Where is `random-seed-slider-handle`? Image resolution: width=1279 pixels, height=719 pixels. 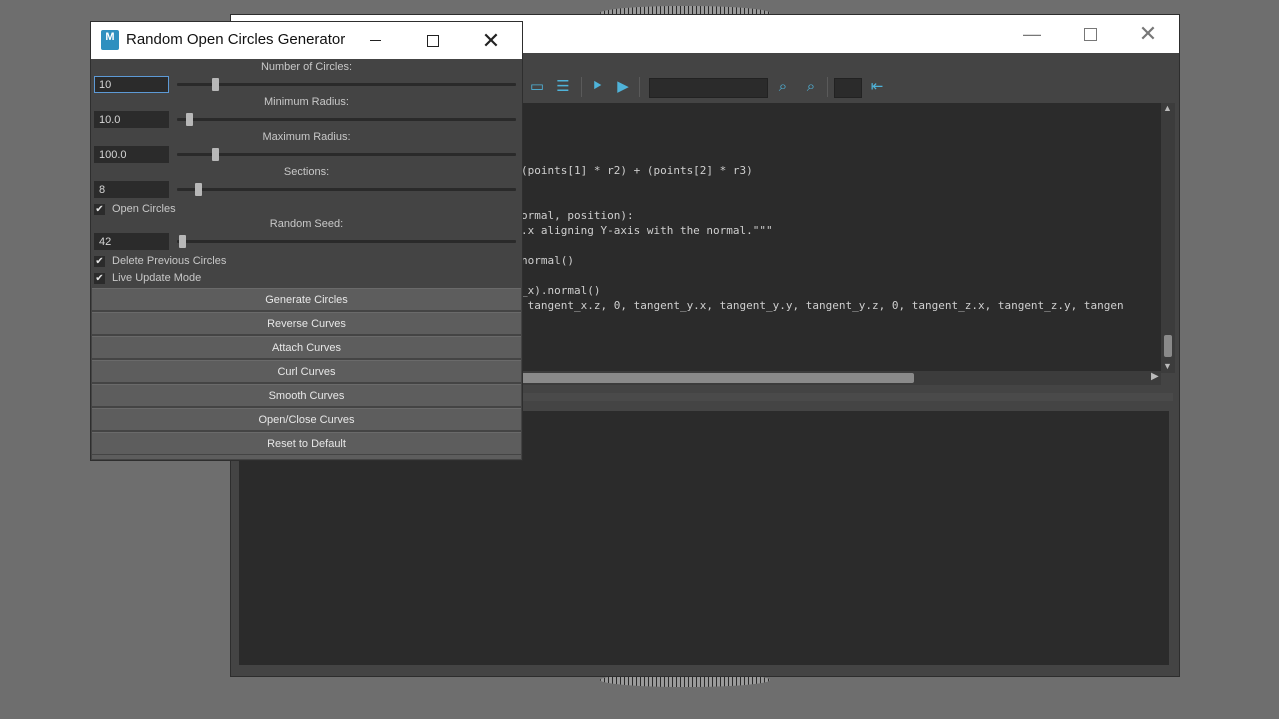
random-seed-slider-handle is located at coordinates (182, 241).